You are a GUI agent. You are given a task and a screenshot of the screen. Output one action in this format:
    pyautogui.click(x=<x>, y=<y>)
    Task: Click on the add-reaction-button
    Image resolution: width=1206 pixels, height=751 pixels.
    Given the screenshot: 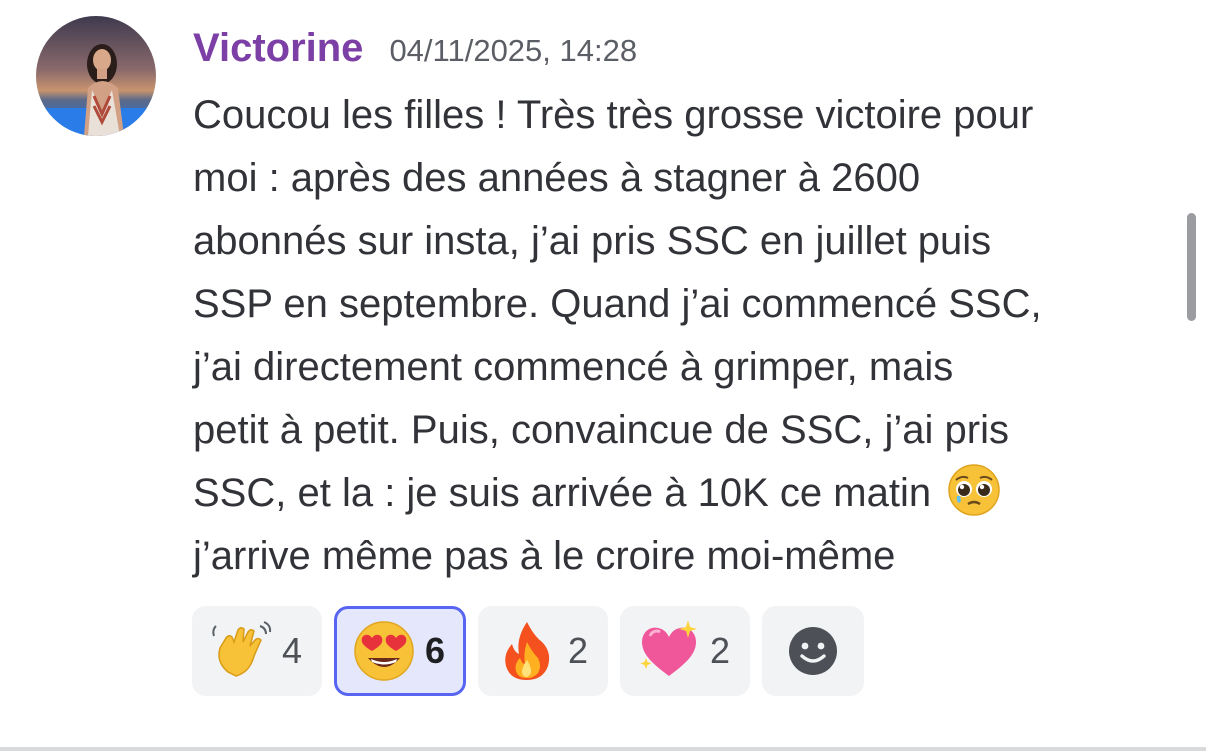 What is the action you would take?
    pyautogui.click(x=813, y=651)
    